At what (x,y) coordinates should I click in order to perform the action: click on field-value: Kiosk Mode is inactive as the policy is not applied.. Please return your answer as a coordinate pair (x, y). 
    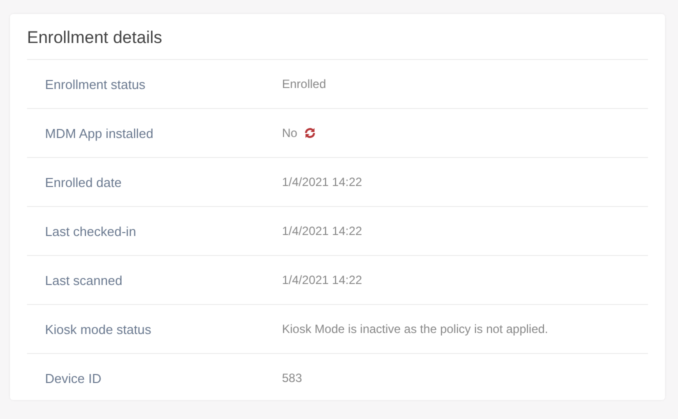
    Looking at the image, I should click on (415, 329).